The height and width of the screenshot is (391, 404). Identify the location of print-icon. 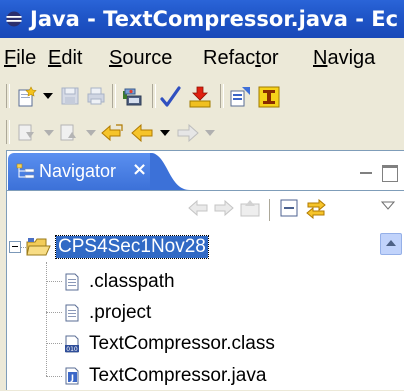
(96, 96).